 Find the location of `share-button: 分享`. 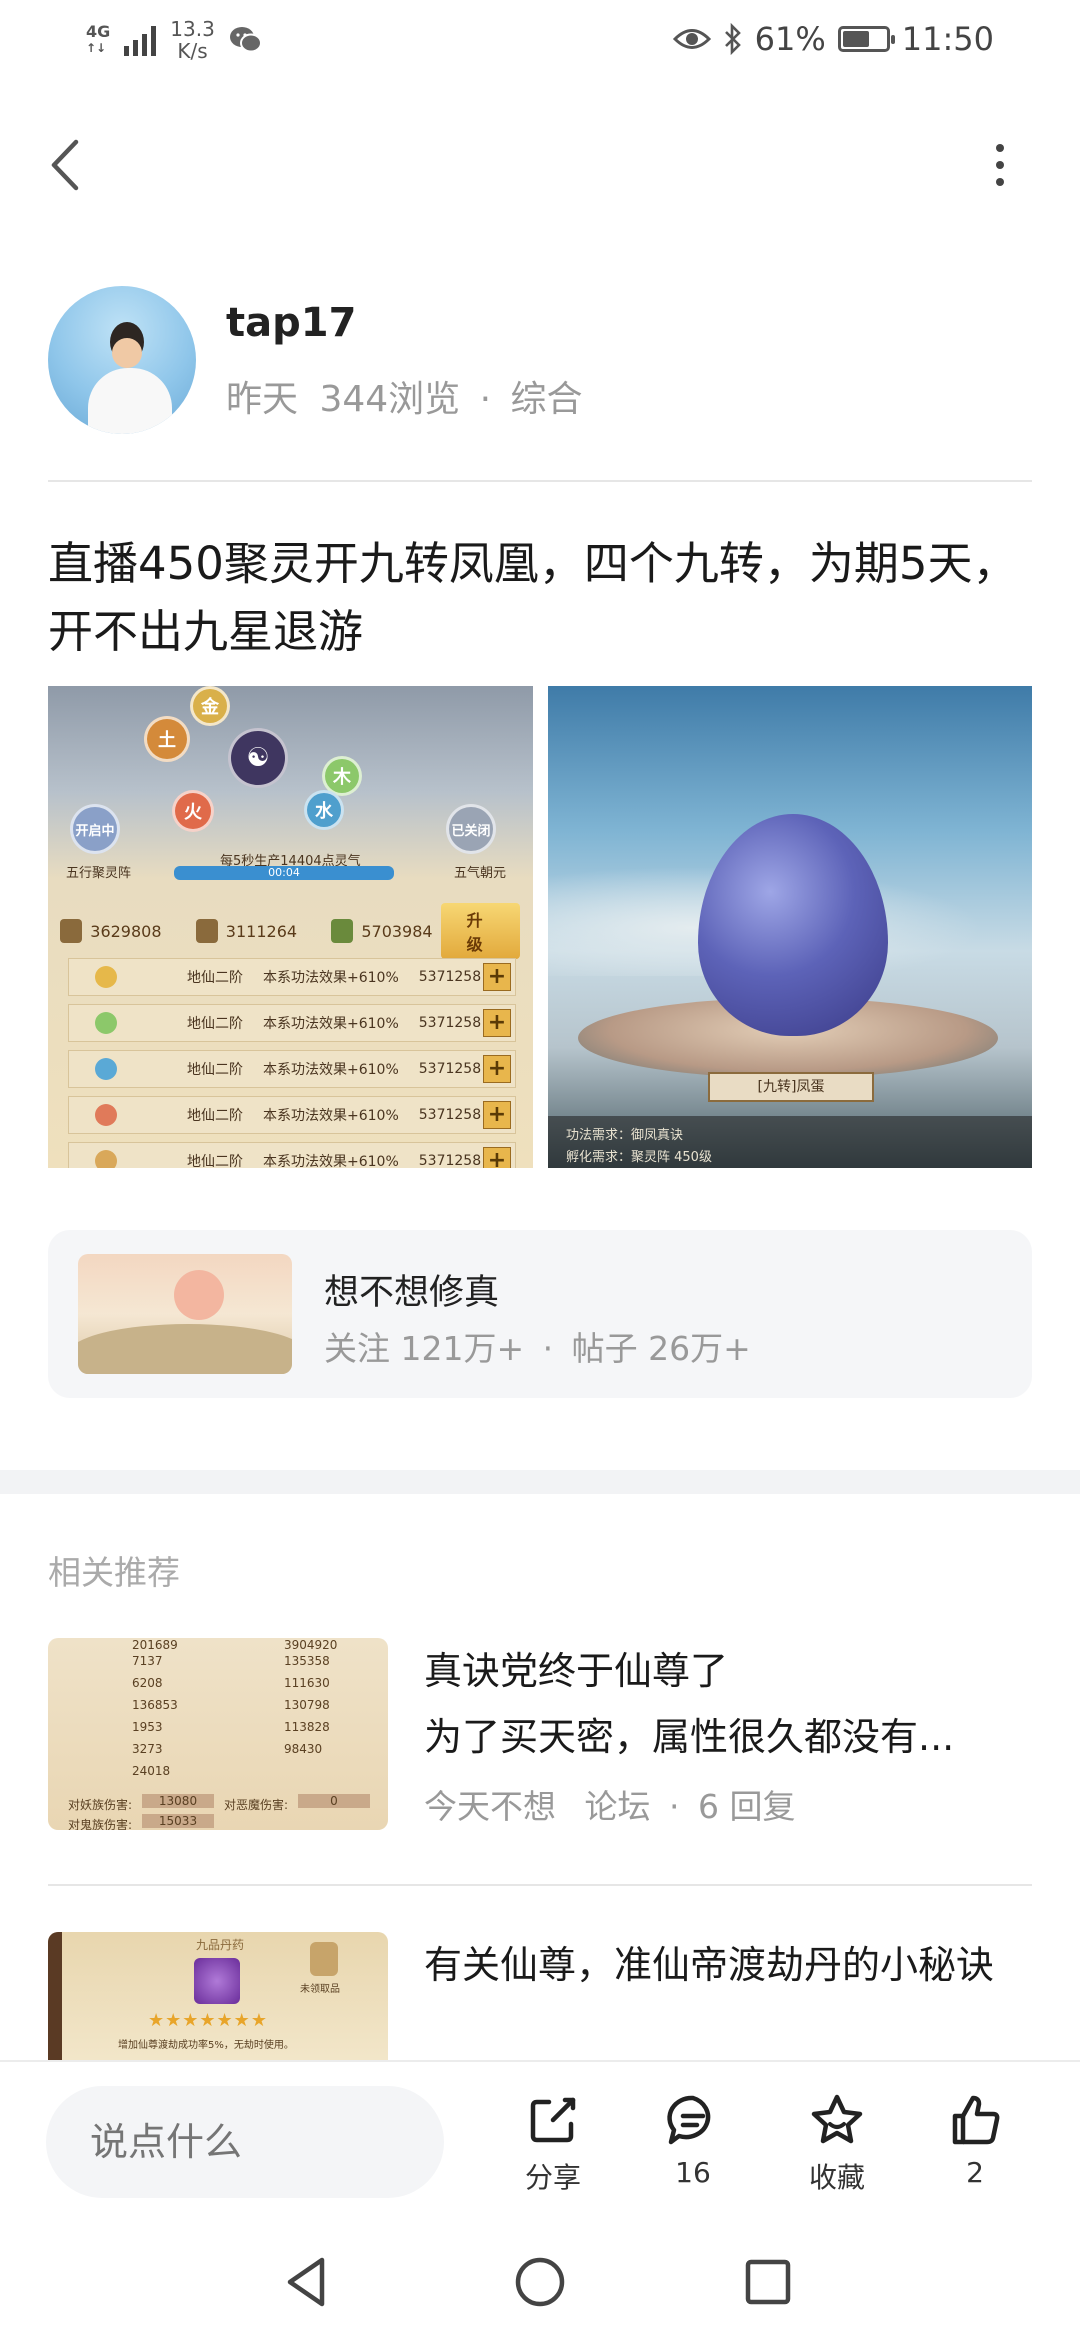

share-button: 分享 is located at coordinates (553, 2147).